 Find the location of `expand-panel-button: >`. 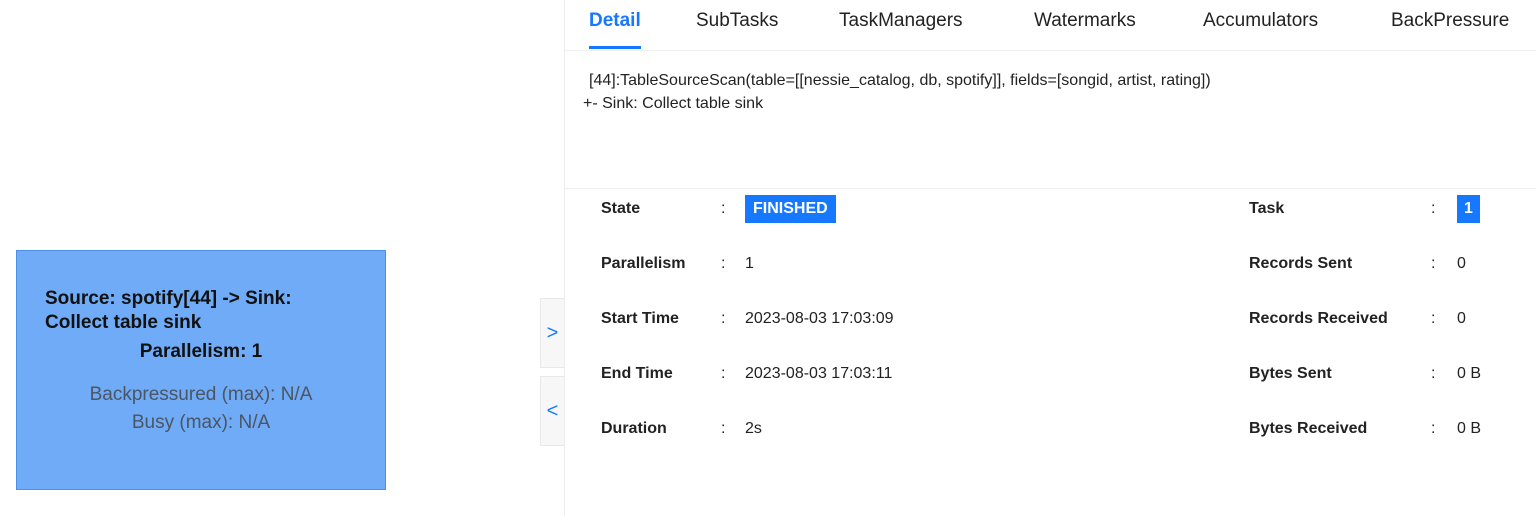

expand-panel-button: > is located at coordinates (552, 333).